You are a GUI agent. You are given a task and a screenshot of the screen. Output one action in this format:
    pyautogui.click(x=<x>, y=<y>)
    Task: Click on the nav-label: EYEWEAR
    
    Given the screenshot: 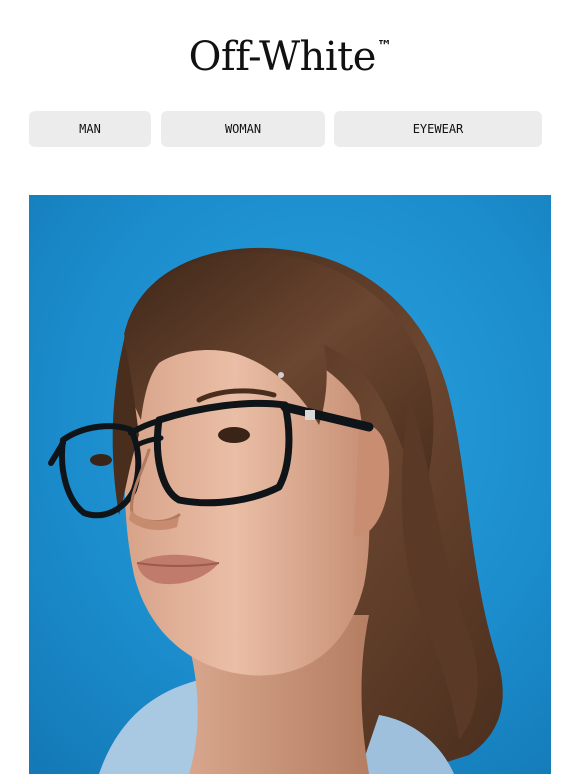 What is the action you would take?
    pyautogui.click(x=438, y=129)
    